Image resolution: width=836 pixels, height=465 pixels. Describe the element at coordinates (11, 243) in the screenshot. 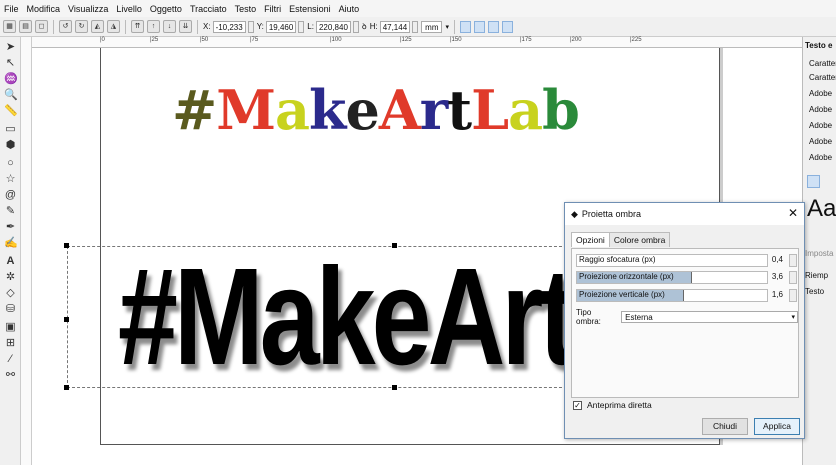

I see `calligraphy-tool-icon: ✍` at that location.